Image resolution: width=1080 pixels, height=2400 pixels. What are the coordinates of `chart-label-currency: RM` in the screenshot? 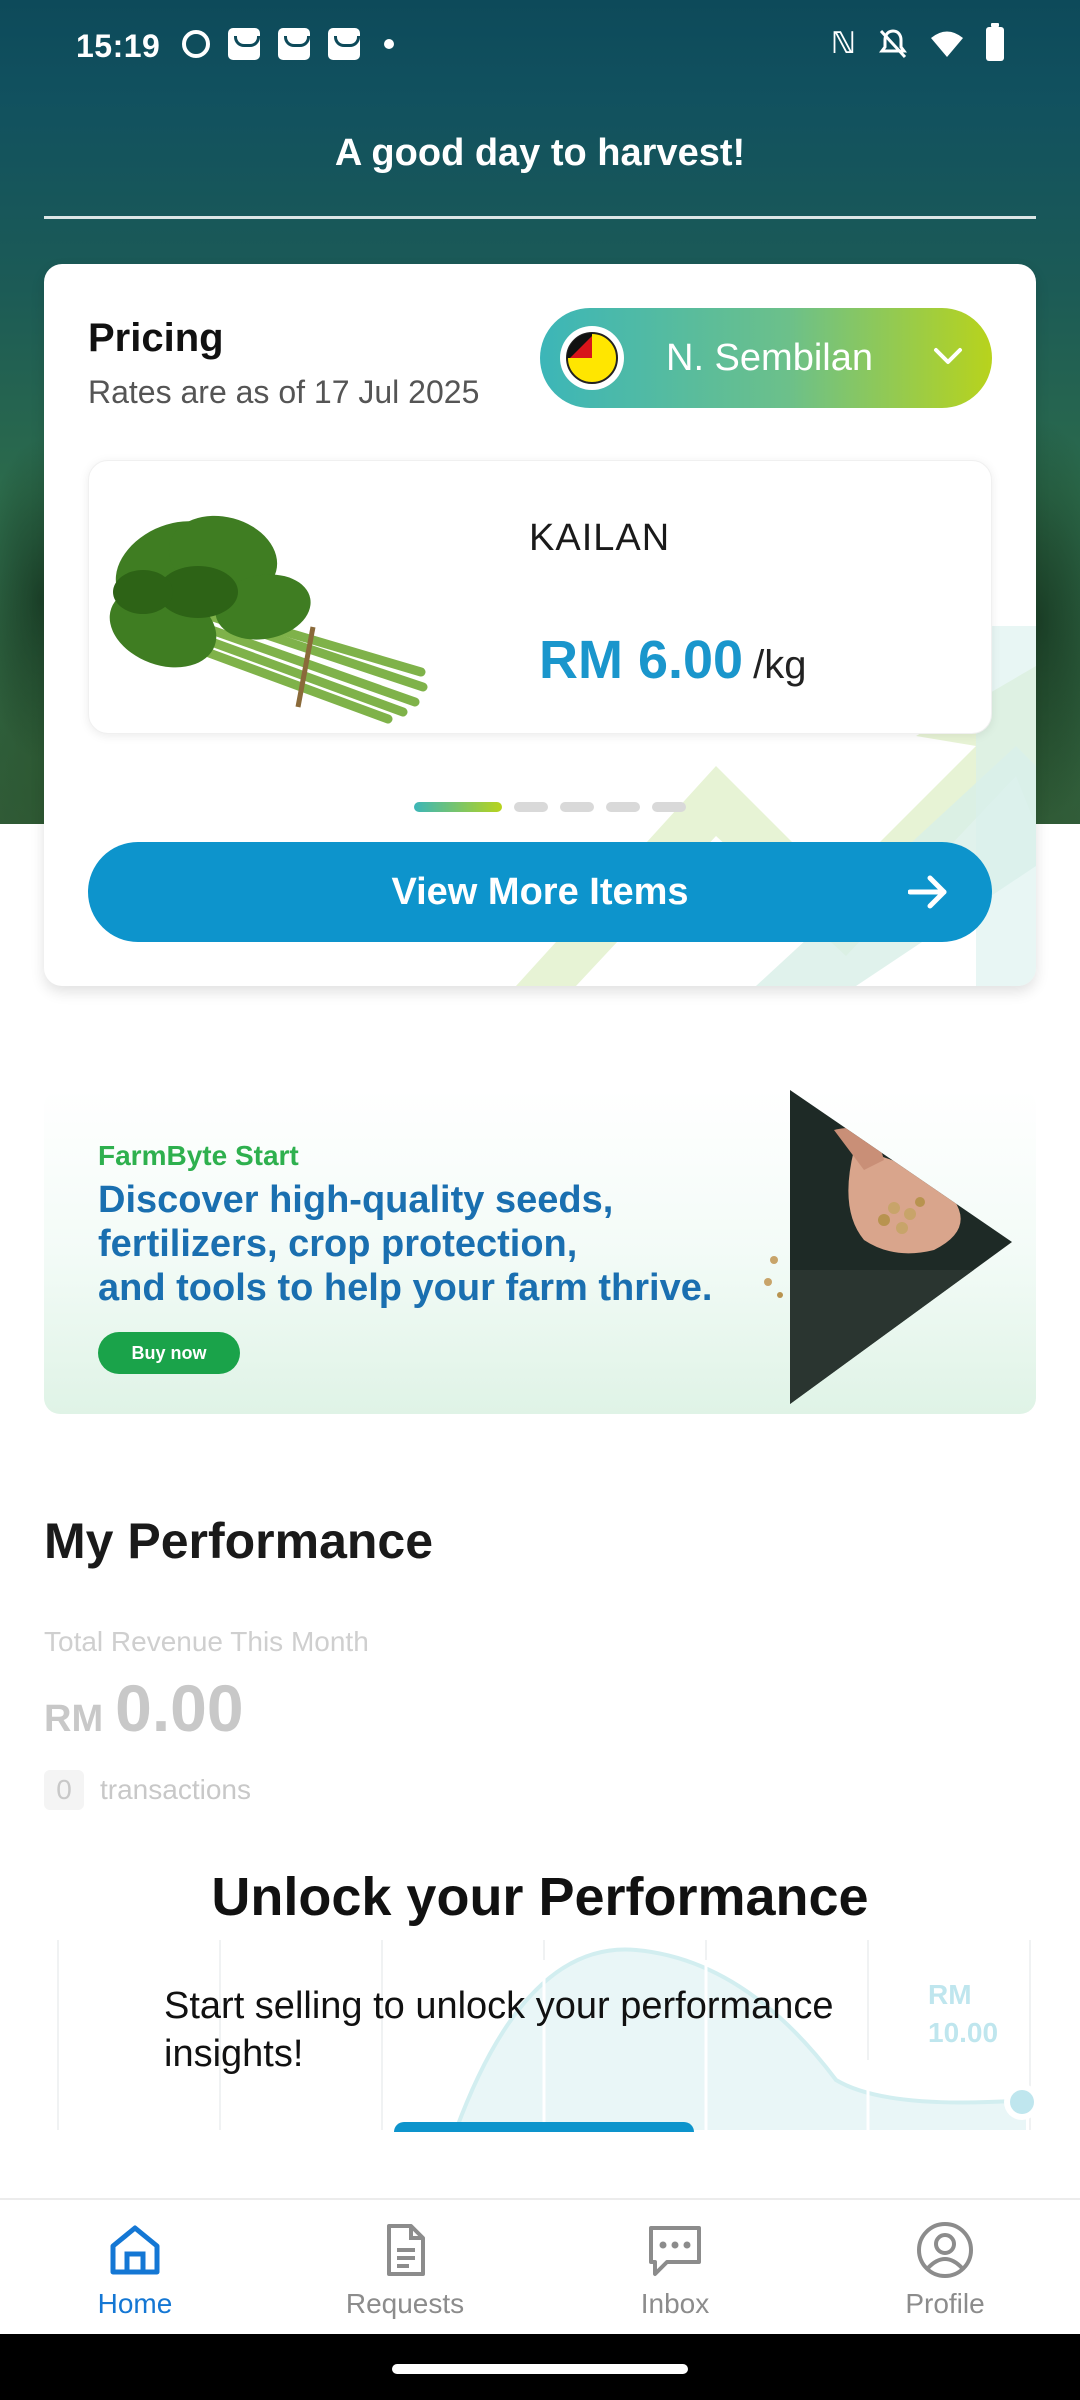 It's located at (950, 1994).